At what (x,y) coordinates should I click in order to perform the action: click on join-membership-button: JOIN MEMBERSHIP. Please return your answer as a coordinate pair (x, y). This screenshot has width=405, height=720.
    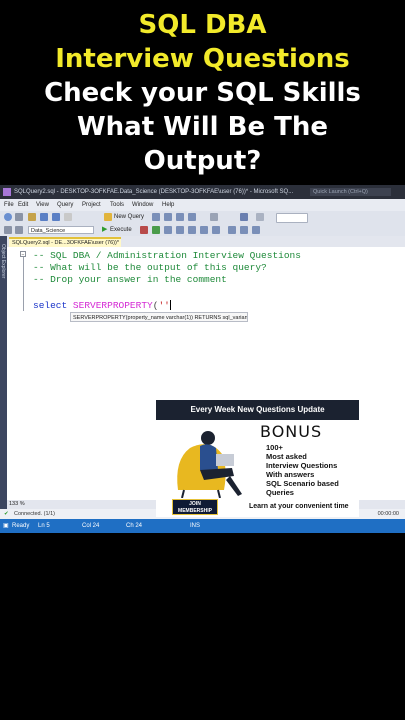
    Looking at the image, I should click on (195, 507).